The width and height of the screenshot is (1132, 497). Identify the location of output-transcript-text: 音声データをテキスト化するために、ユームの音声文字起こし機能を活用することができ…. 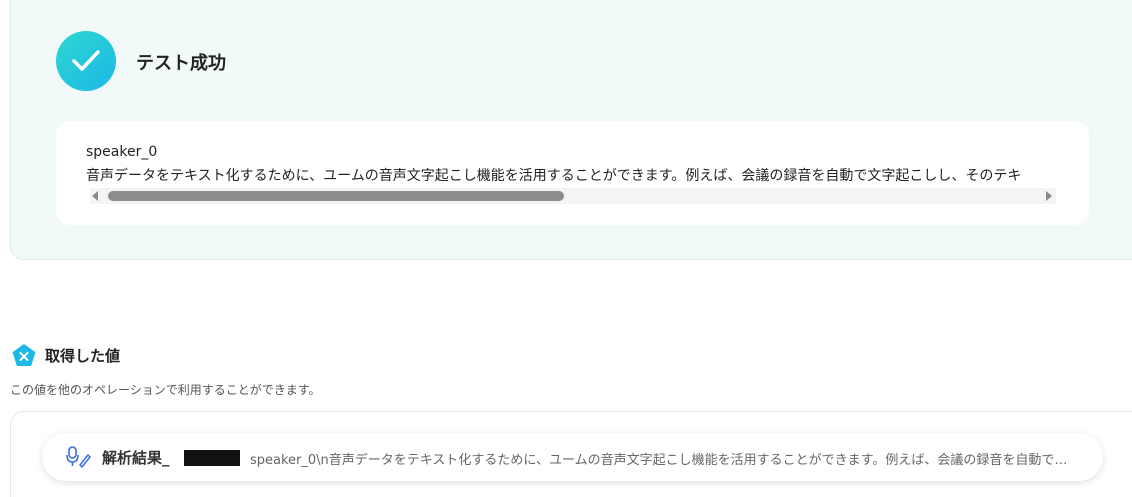
(554, 176).